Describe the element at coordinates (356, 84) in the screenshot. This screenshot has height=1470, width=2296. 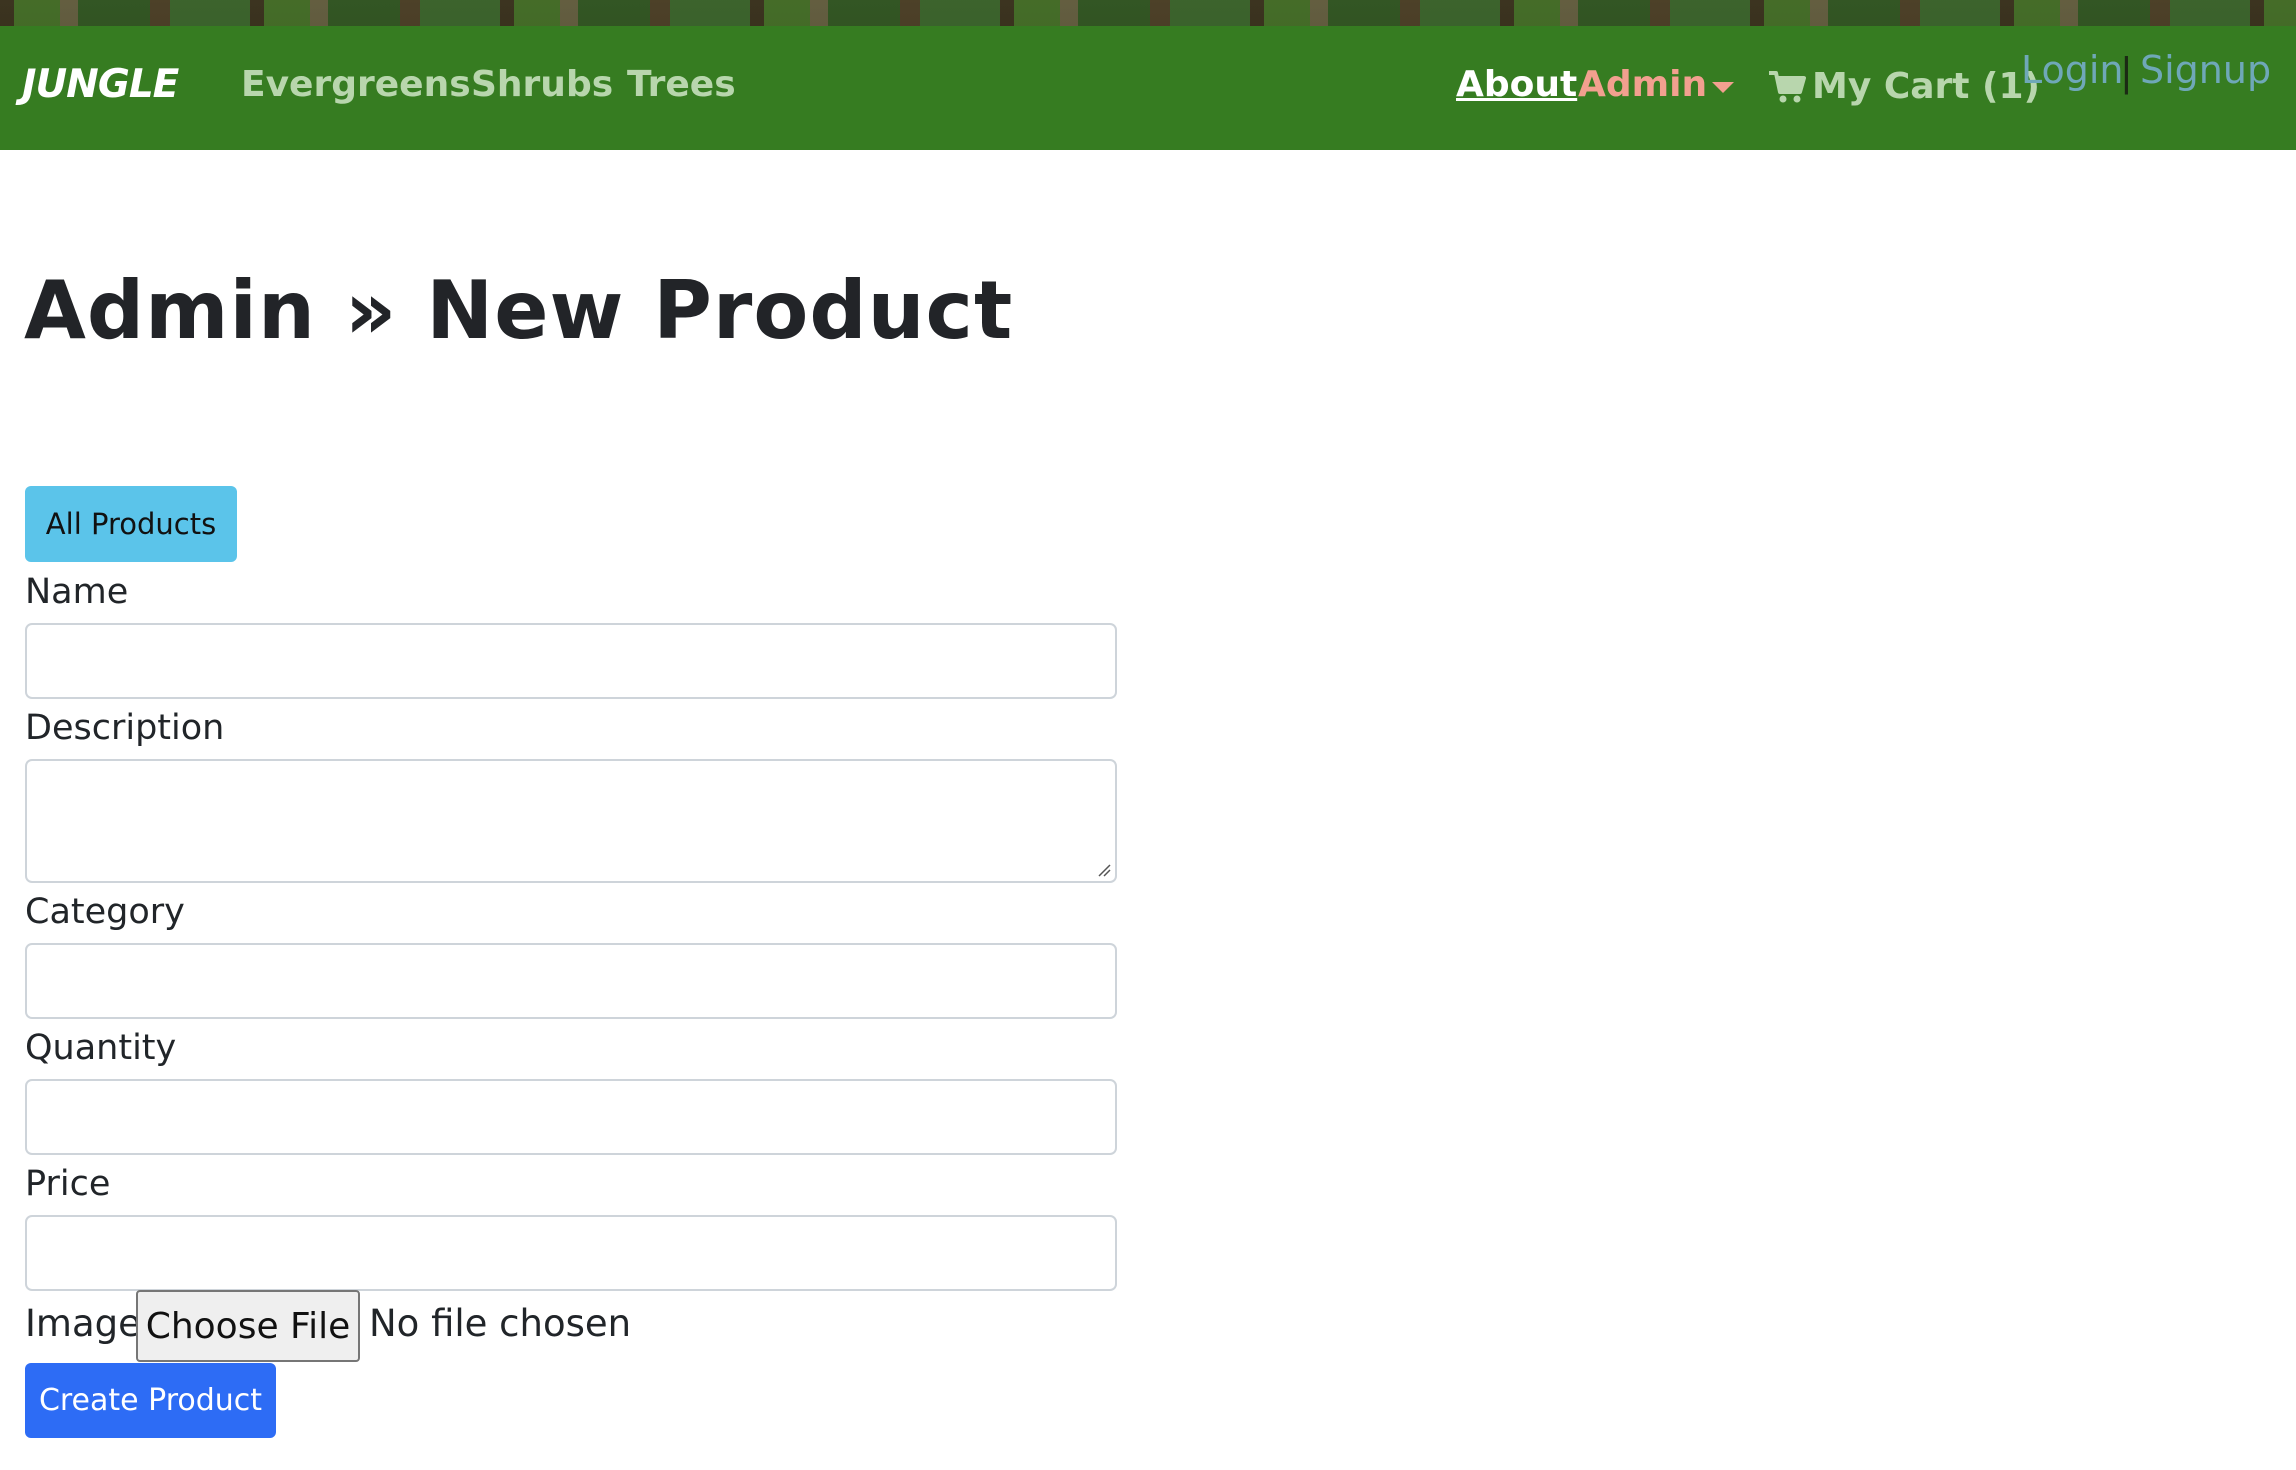
I see `nav-link-evergreens: Evergreens` at that location.